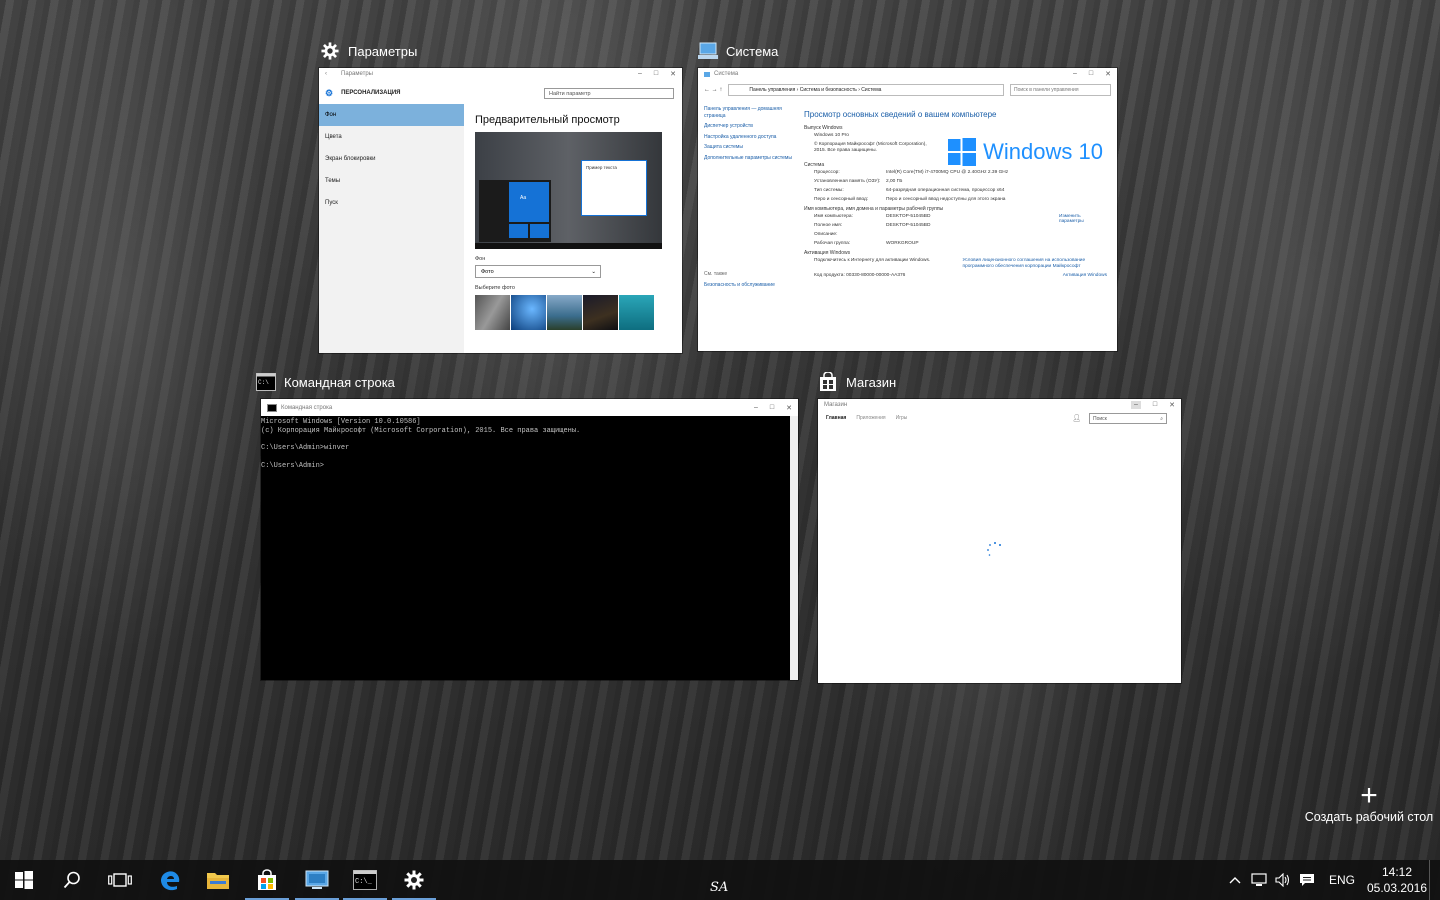 The height and width of the screenshot is (900, 1440). I want to click on bg-dropdown: Фото ⌄, so click(538, 271).